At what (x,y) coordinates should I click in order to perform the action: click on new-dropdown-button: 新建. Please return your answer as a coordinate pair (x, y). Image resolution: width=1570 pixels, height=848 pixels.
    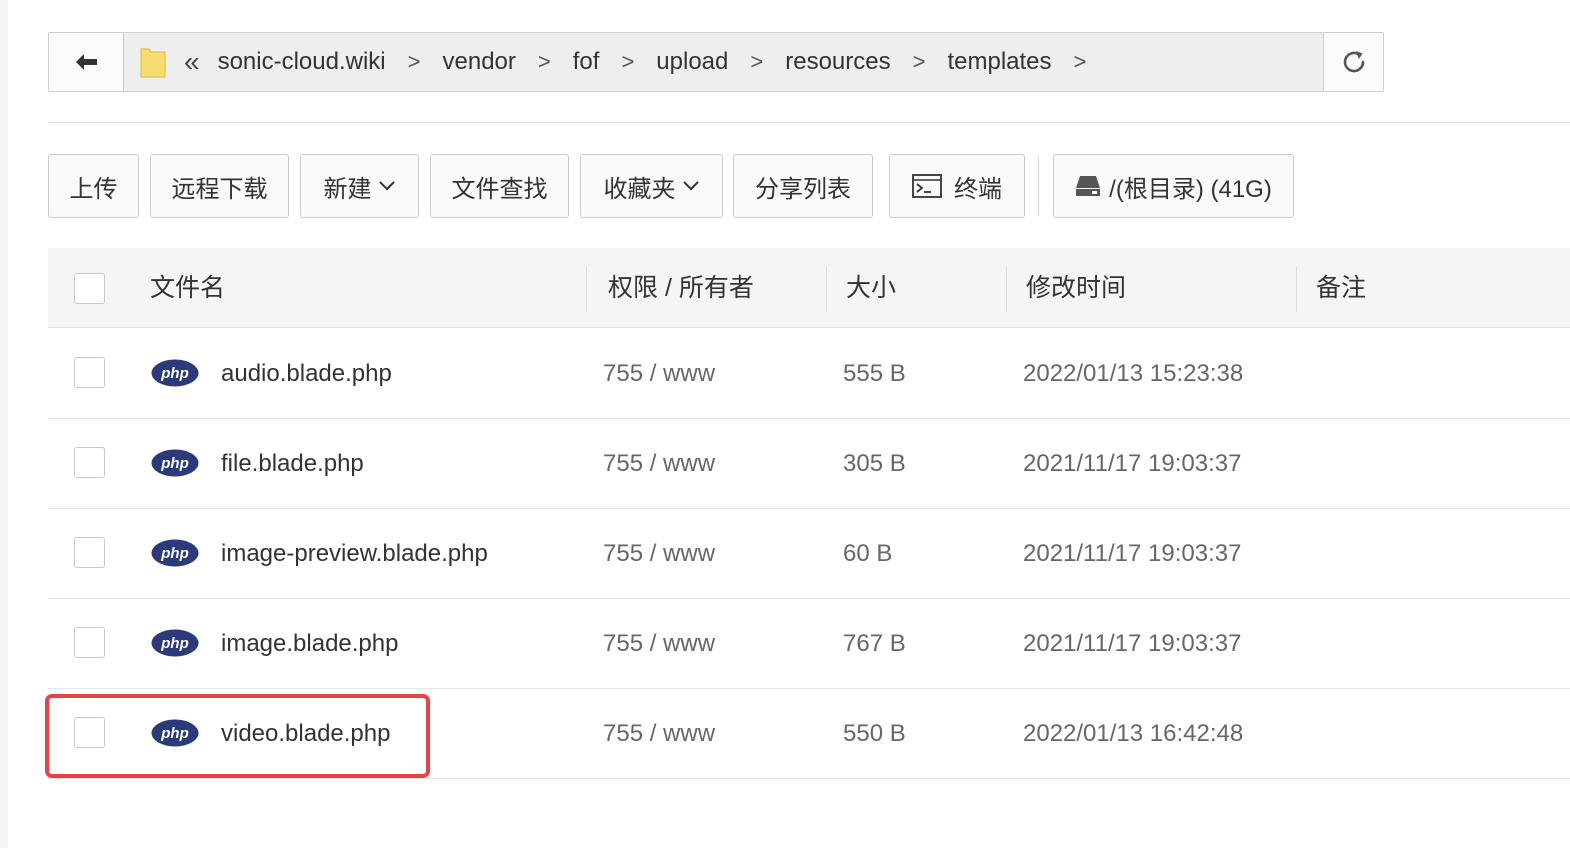
    Looking at the image, I should click on (359, 186).